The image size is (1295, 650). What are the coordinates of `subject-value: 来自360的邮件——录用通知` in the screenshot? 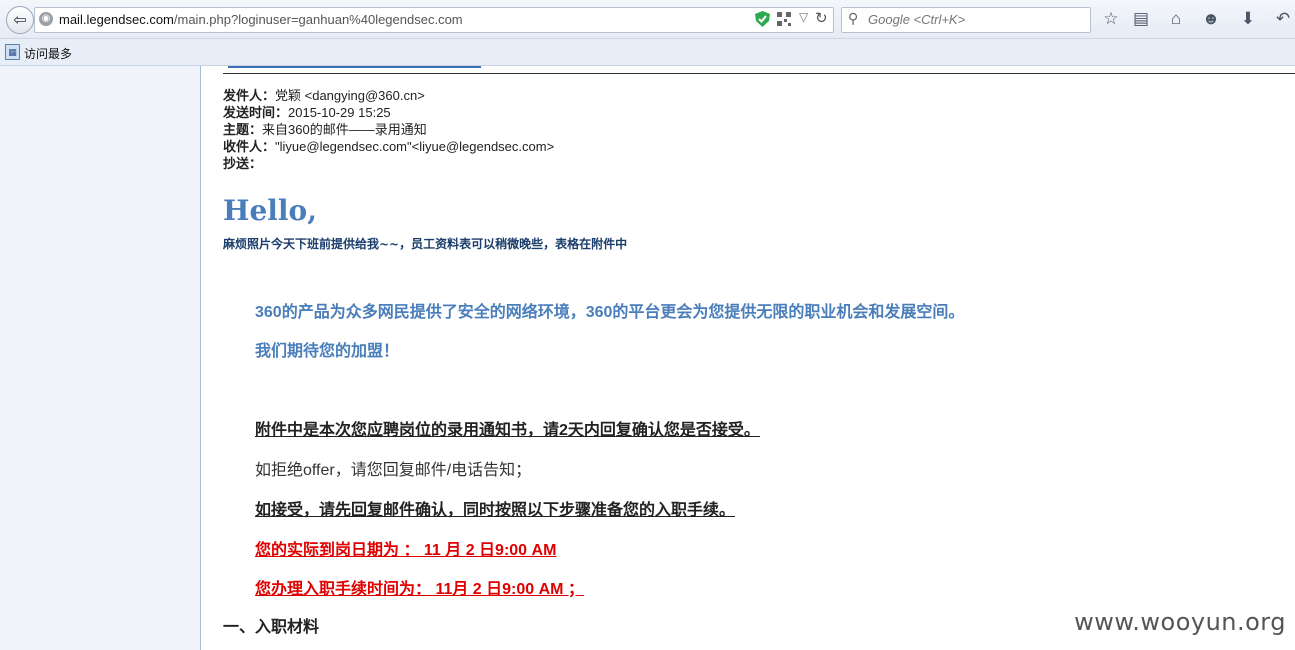 It's located at (344, 129).